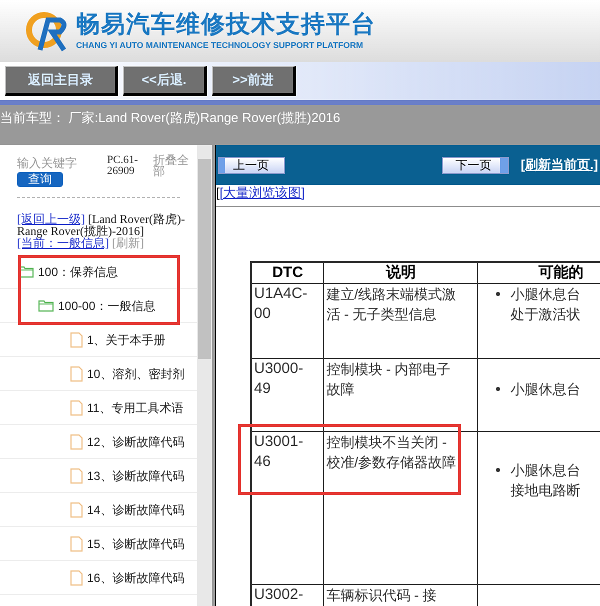 Image resolution: width=600 pixels, height=606 pixels. Describe the element at coordinates (220, 45) in the screenshot. I see `site-subtitle: CHANG YI AUTO MAINTENANCE TECHNOLOGY SUPPORT PLATFORM` at that location.